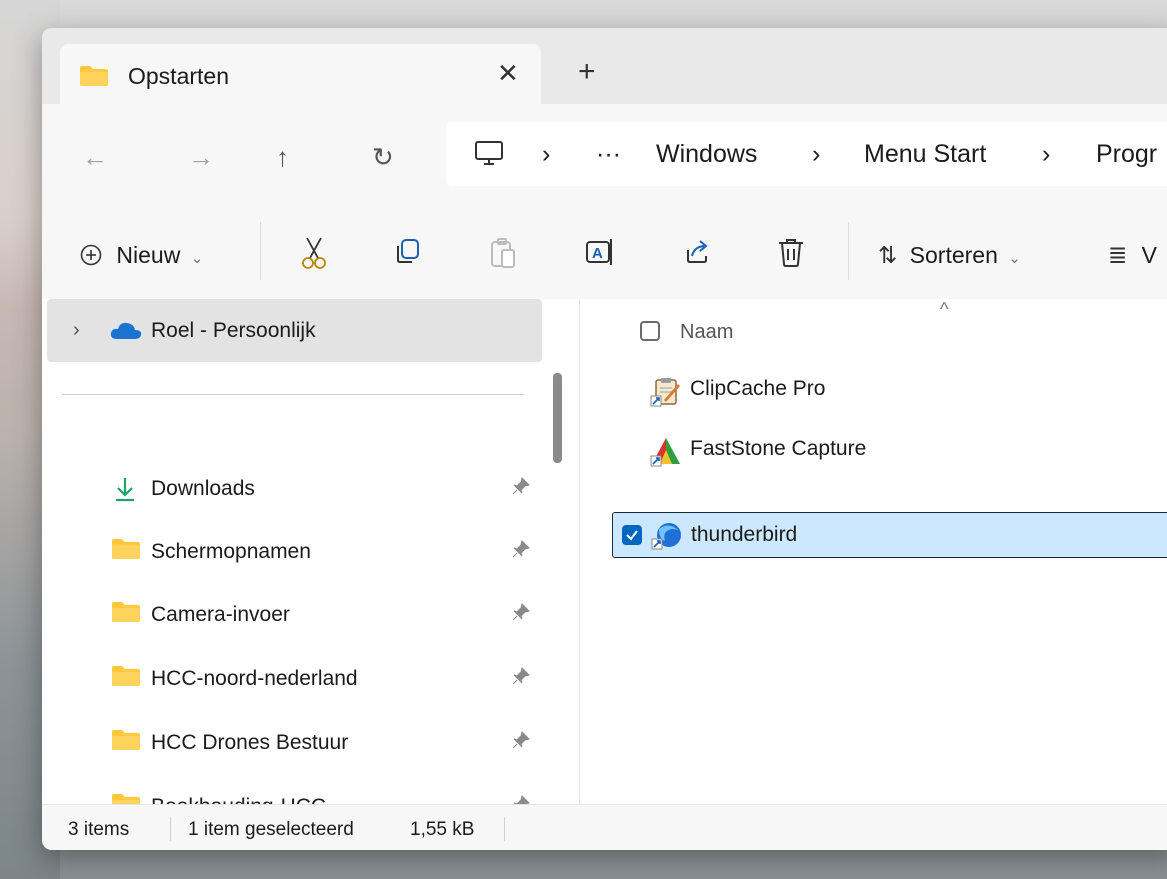 The image size is (1167, 879). Describe the element at coordinates (667, 537) in the screenshot. I see `thunderbird-app-icon` at that location.